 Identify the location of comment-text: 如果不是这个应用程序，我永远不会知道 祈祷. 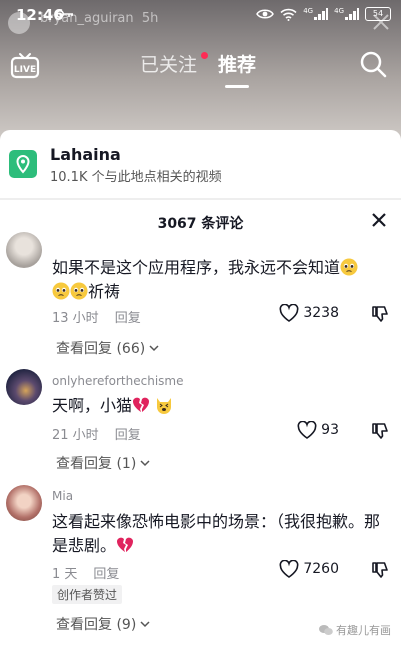
(217, 280).